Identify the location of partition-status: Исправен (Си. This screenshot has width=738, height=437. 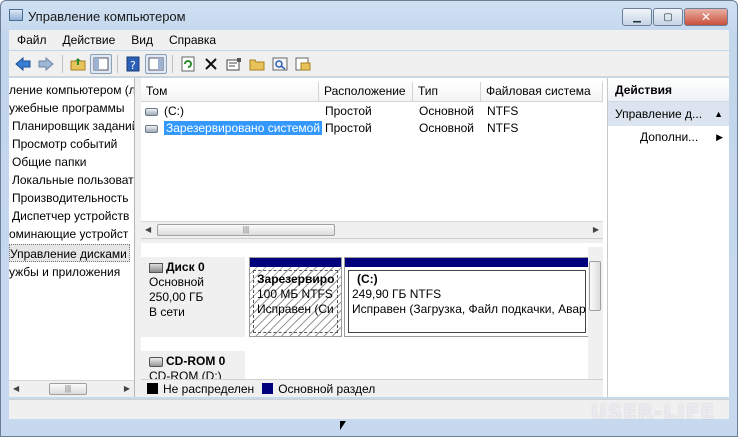
(295, 309).